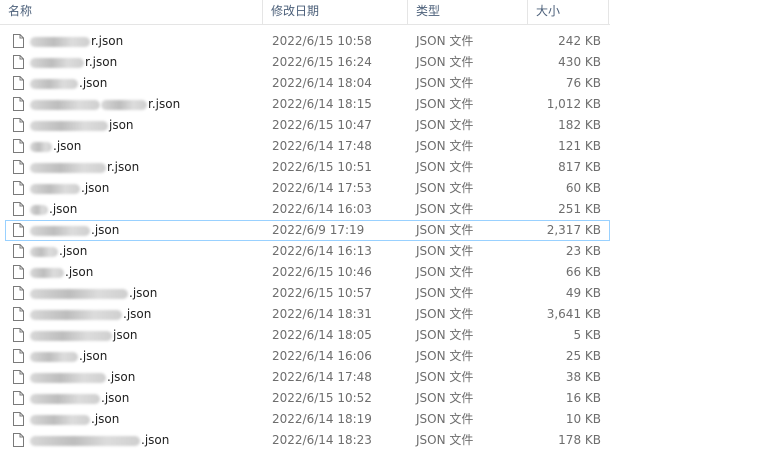  What do you see at coordinates (307, 356) in the screenshot?
I see `file-row: .json 2022/6/14 16:06 JSON 文件 25 KB` at bounding box center [307, 356].